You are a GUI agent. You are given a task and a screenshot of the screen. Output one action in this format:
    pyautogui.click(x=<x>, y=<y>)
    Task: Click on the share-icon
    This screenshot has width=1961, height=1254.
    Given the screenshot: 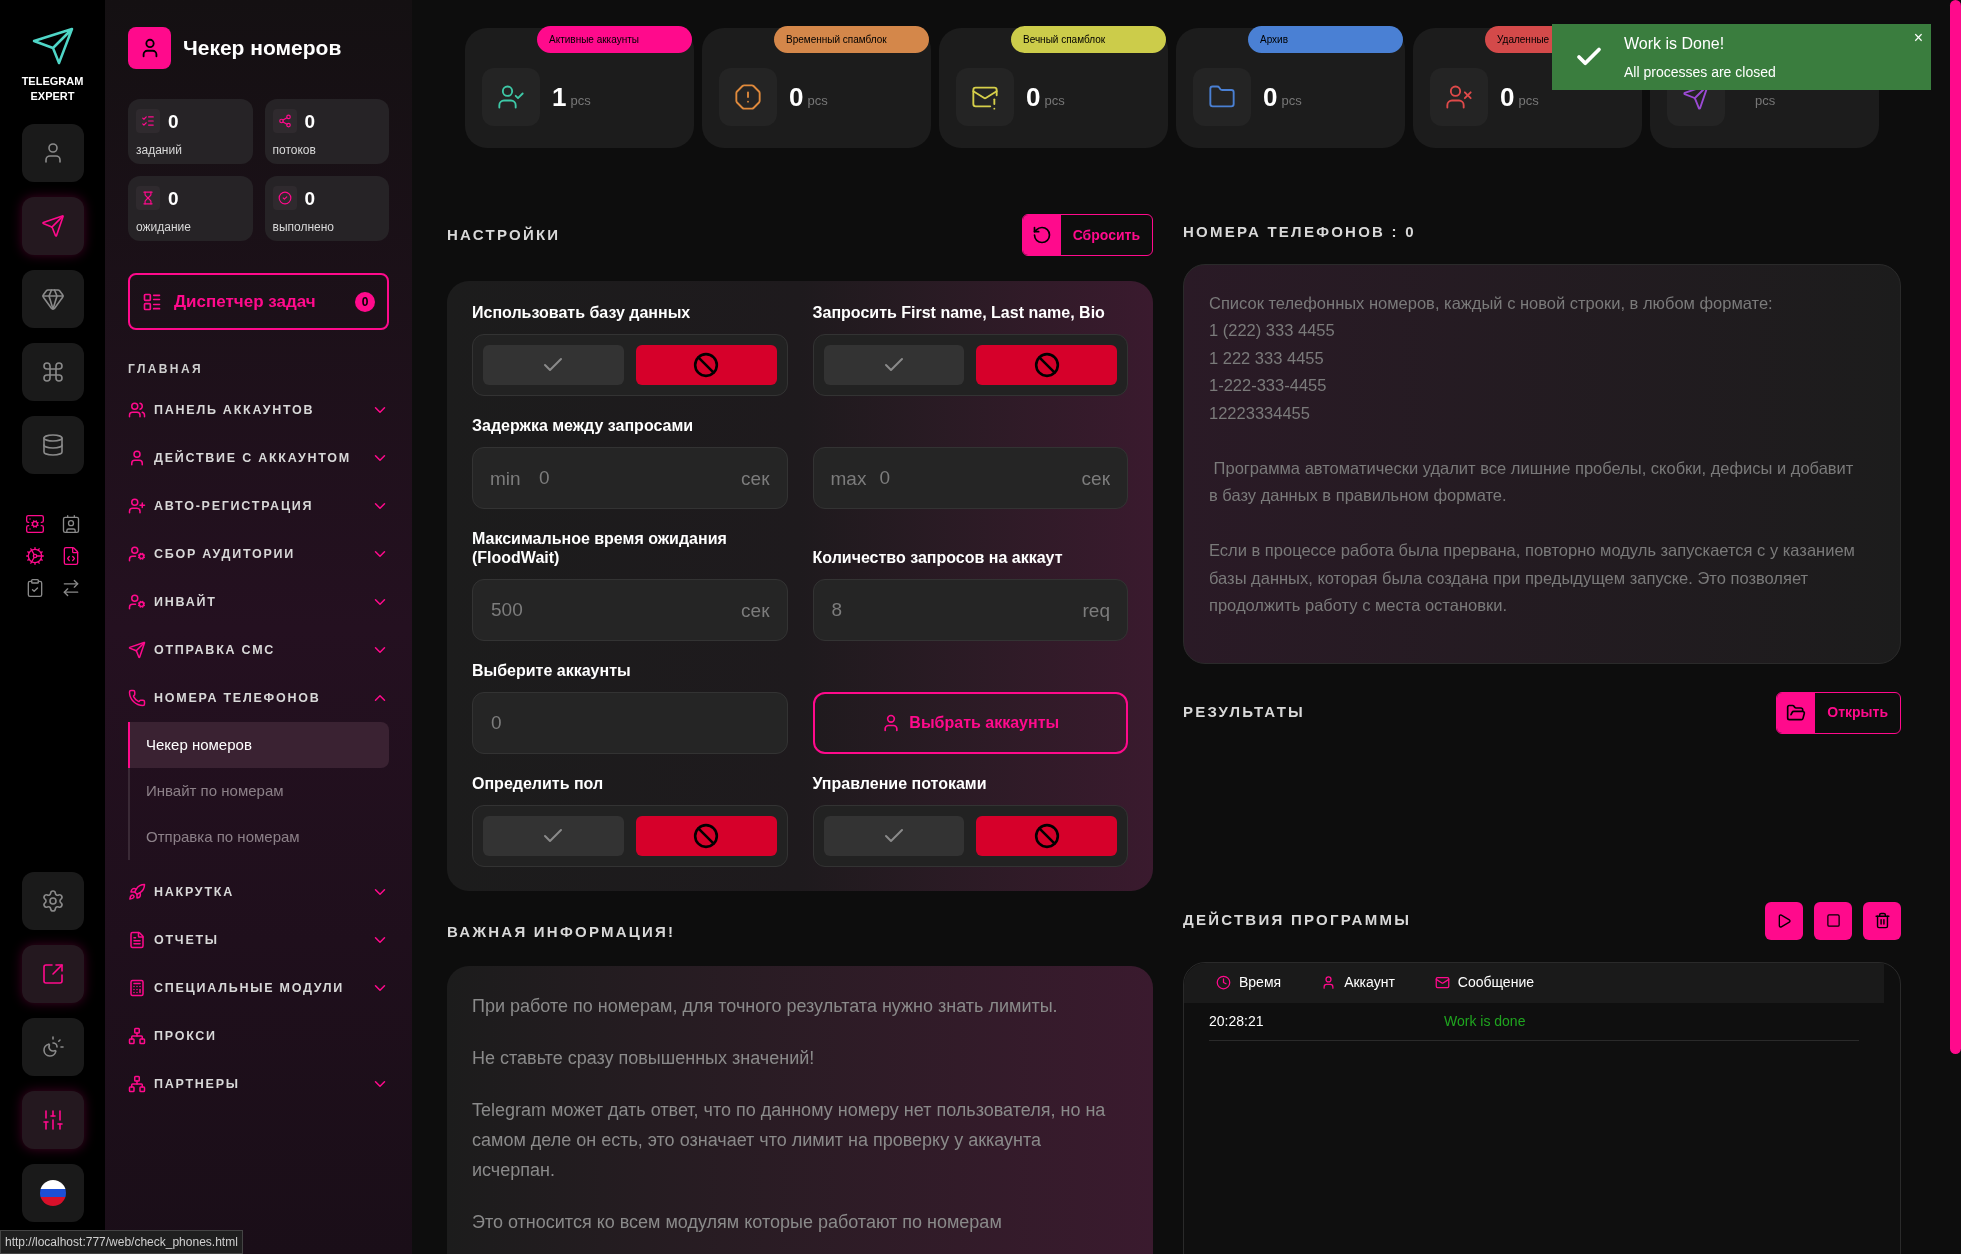 What is the action you would take?
    pyautogui.click(x=284, y=121)
    